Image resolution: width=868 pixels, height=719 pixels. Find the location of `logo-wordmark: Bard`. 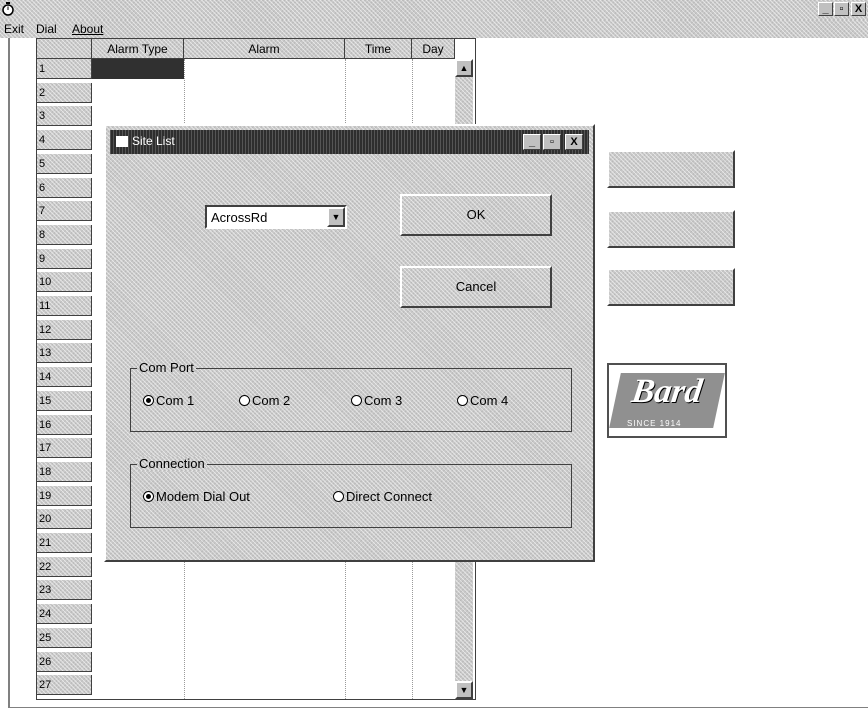

logo-wordmark: Bard is located at coordinates (667, 391).